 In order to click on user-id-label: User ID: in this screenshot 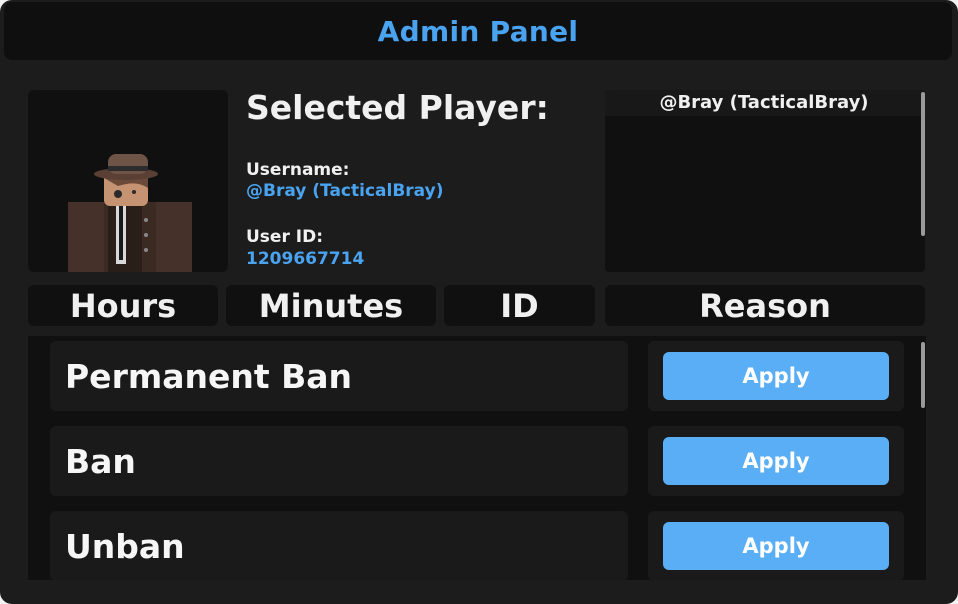, I will do `click(284, 237)`.